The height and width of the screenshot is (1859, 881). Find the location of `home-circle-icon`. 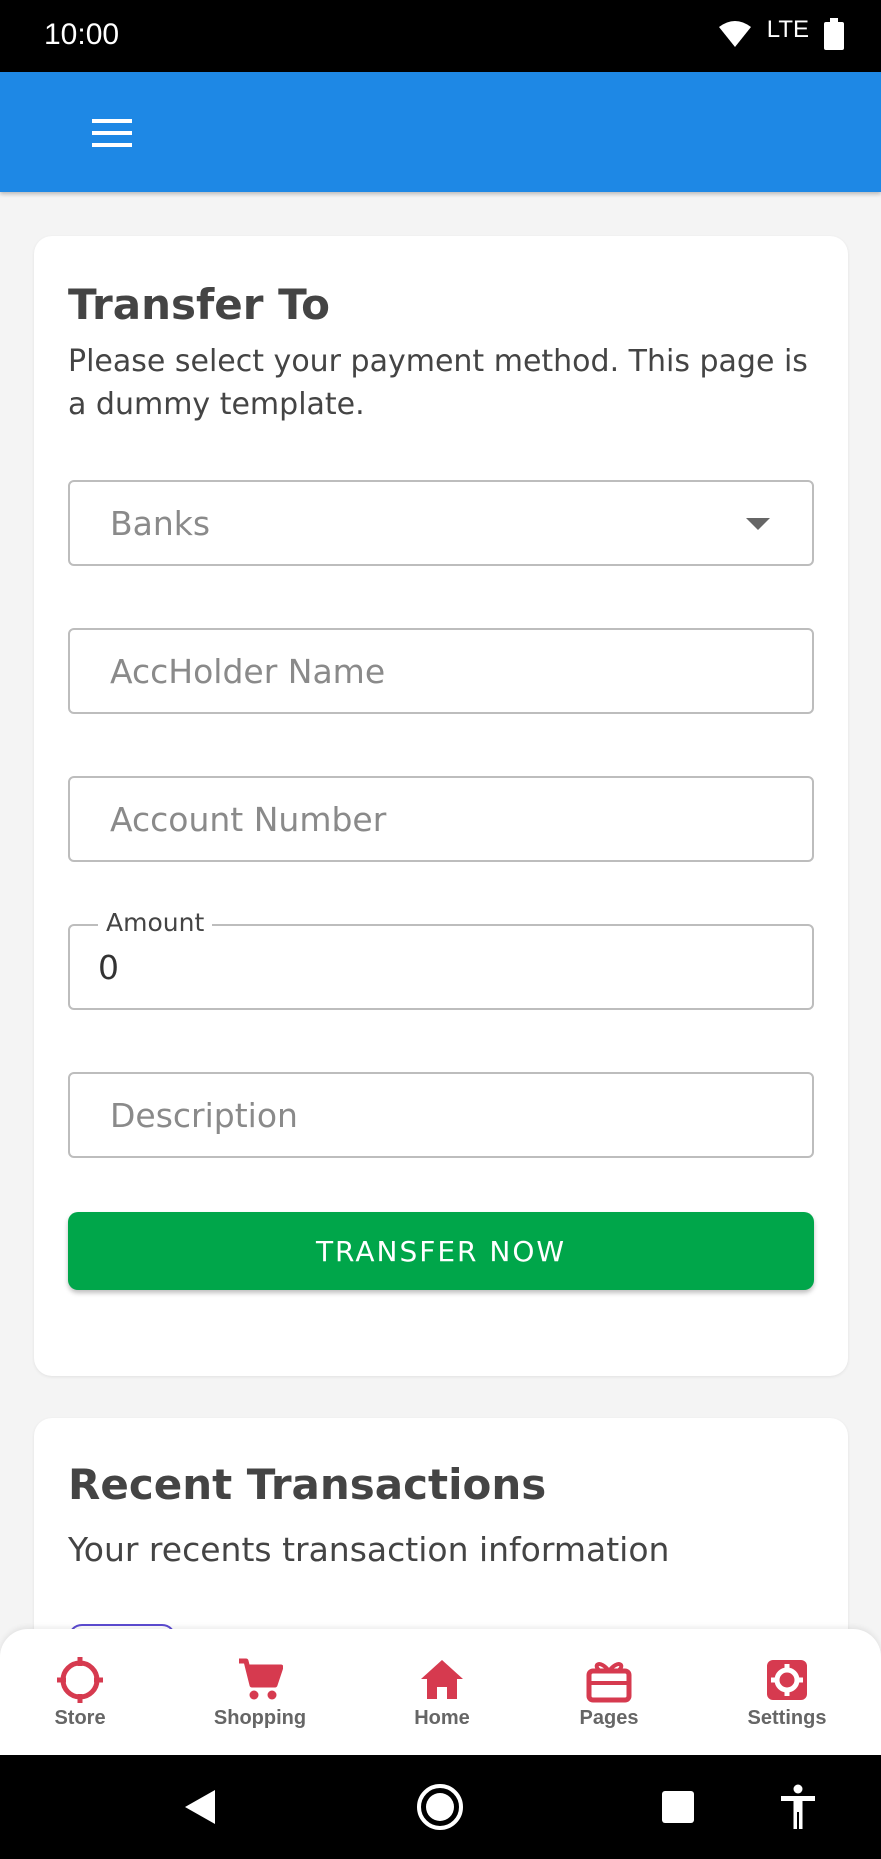

home-circle-icon is located at coordinates (440, 1807).